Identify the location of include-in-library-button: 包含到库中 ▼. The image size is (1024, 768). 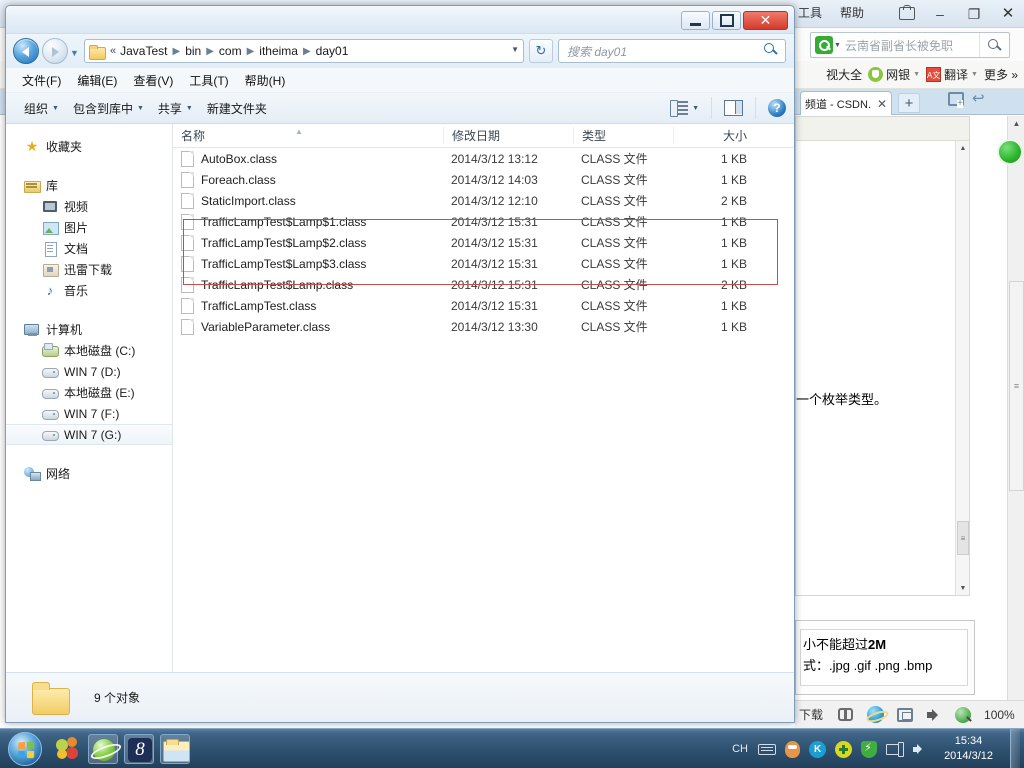
(108, 108).